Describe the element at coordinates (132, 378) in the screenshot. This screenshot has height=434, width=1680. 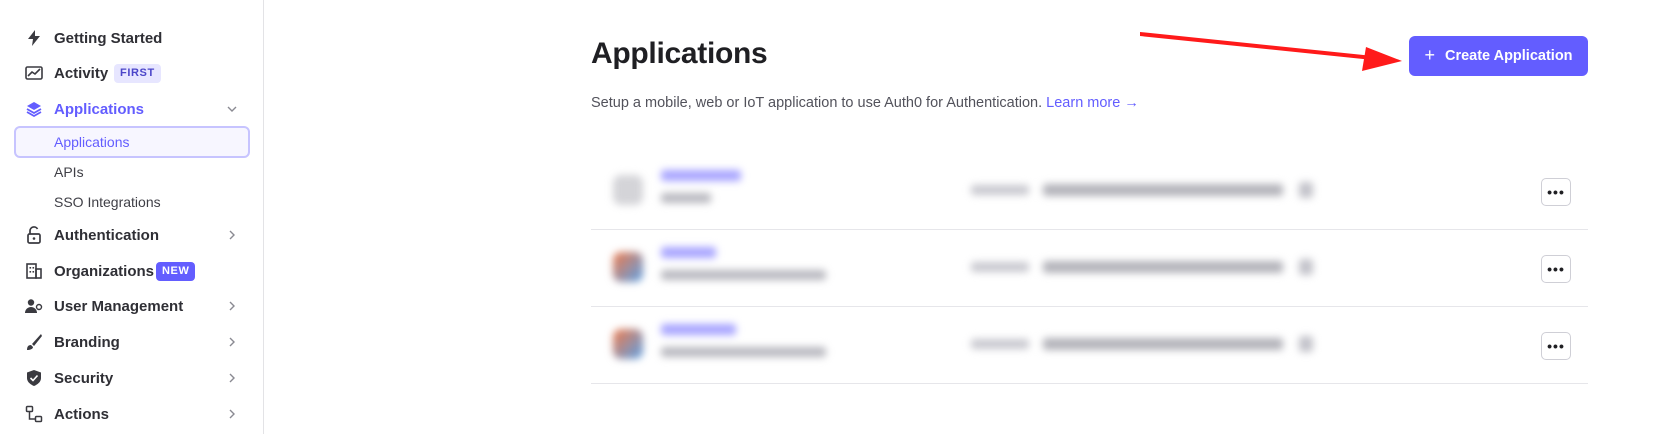
I see `sidebar-item-security: Security` at that location.